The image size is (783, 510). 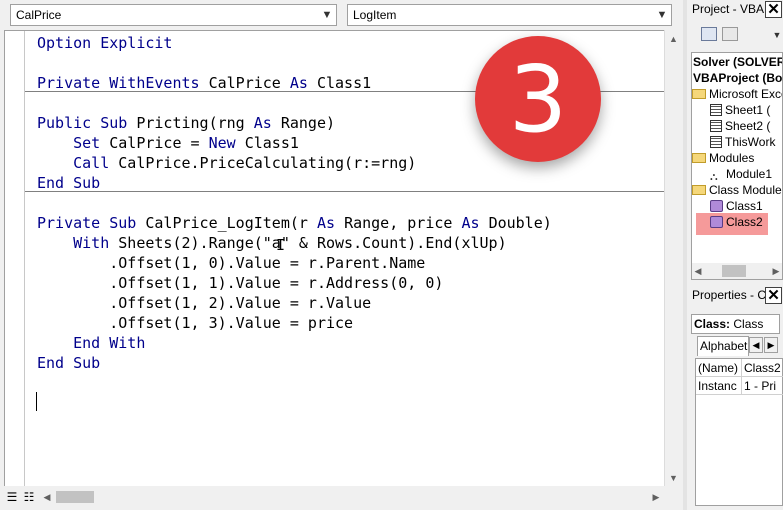 I want to click on tree-item-module1: ⛬ Module1, so click(x=741, y=174).